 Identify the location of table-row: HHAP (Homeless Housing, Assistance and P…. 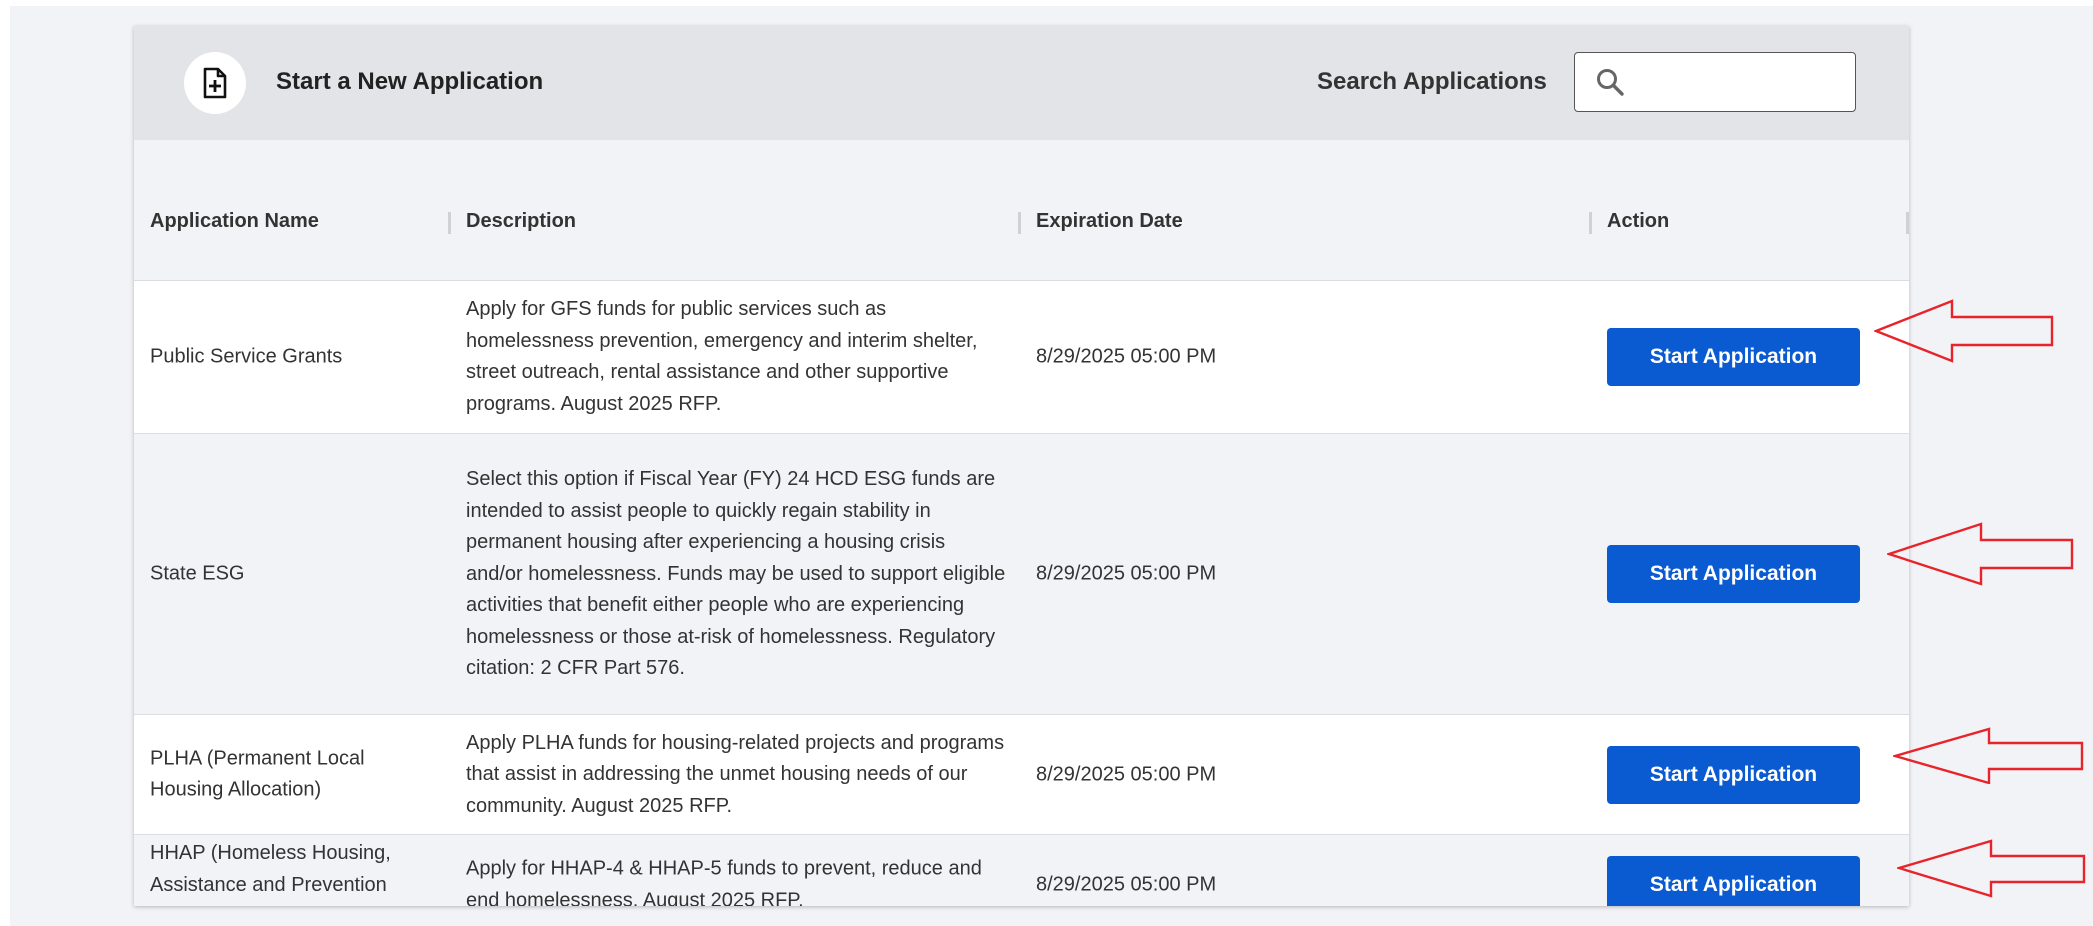
(1021, 870).